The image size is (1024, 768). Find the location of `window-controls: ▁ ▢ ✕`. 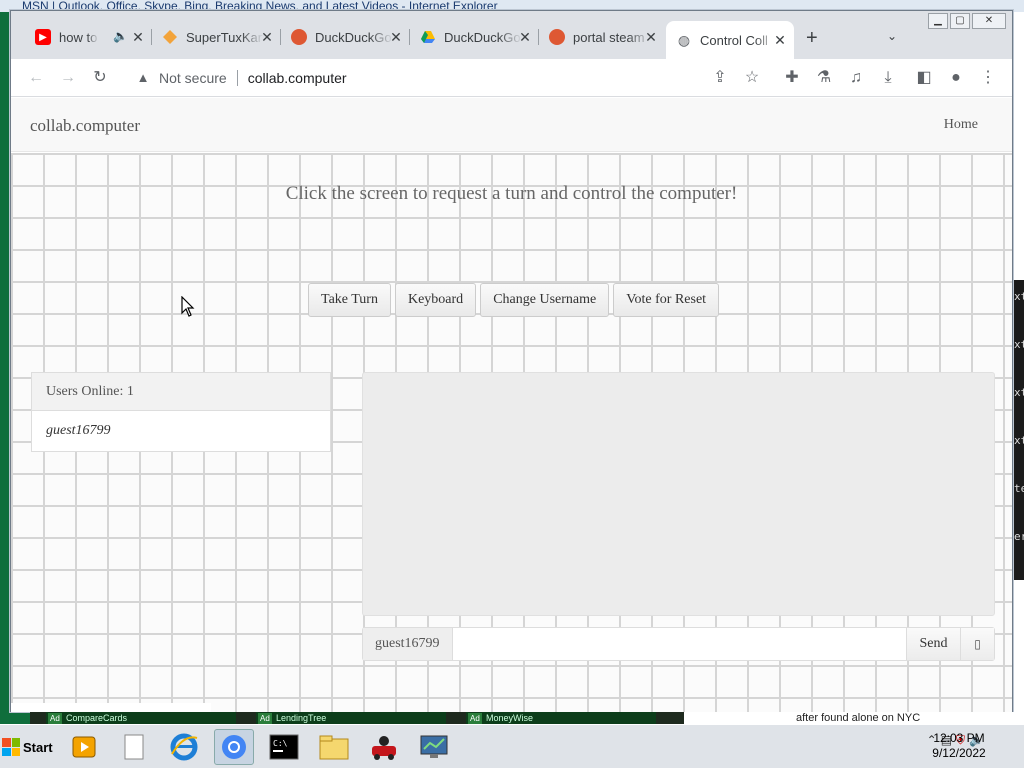

window-controls: ▁ ▢ ✕ is located at coordinates (967, 21).